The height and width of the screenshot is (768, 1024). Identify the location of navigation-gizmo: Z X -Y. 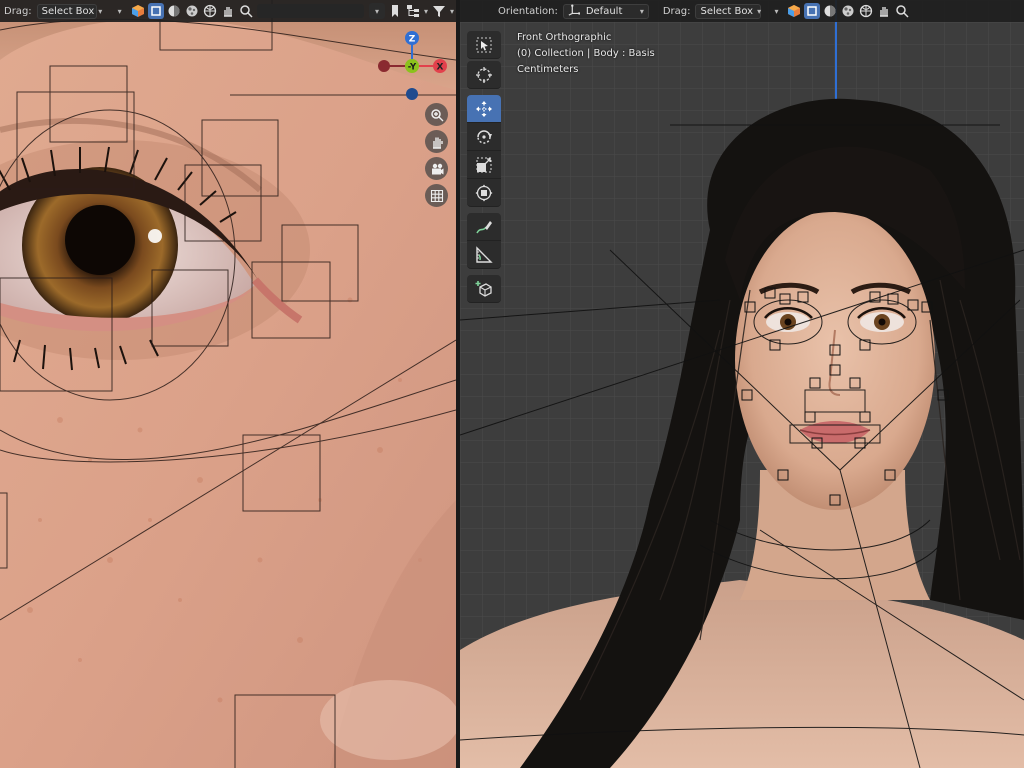
(412, 66).